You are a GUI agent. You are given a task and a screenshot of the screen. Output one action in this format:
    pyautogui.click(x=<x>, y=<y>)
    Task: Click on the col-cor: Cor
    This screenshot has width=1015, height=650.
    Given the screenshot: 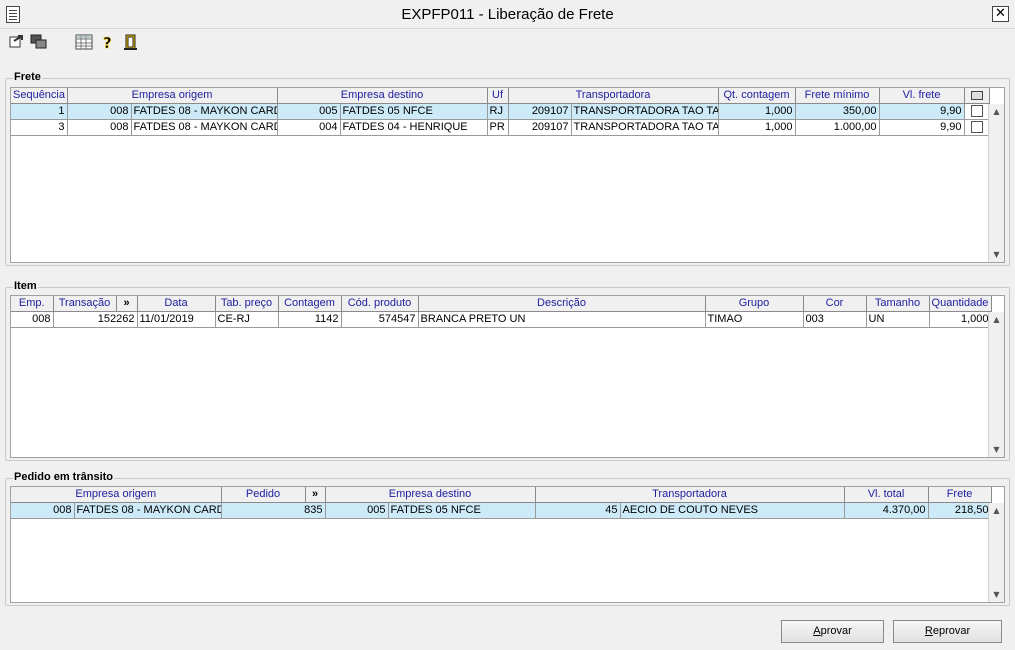 What is the action you would take?
    pyautogui.click(x=835, y=304)
    